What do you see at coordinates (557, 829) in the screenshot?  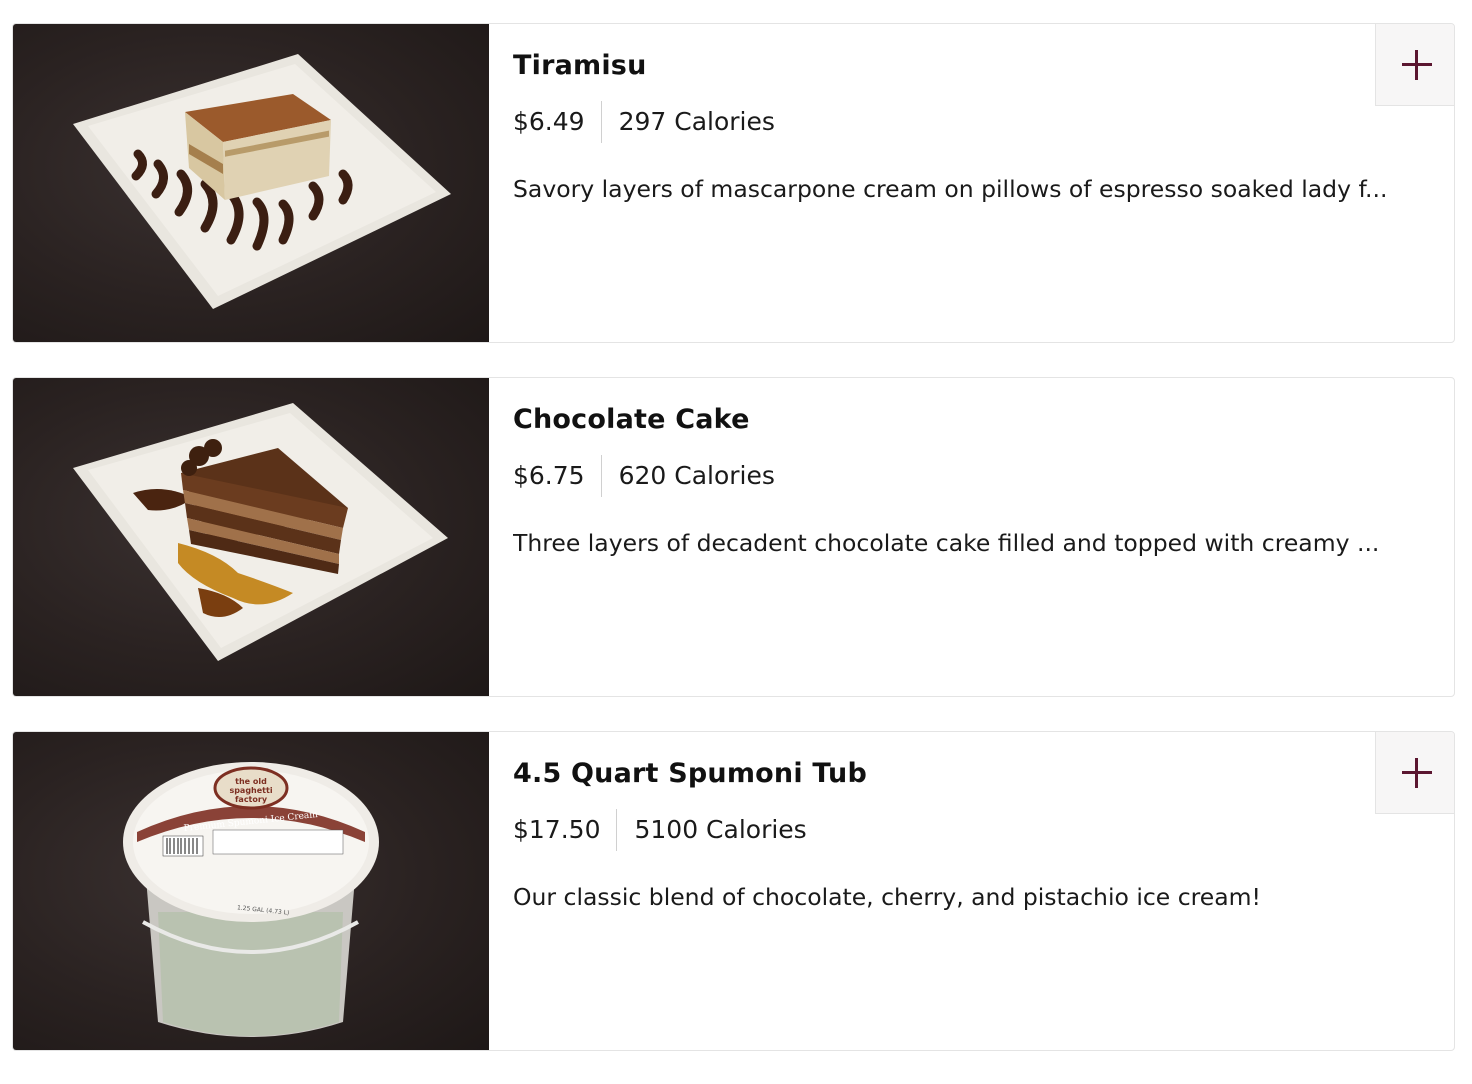 I see `item-price: $17.50` at bounding box center [557, 829].